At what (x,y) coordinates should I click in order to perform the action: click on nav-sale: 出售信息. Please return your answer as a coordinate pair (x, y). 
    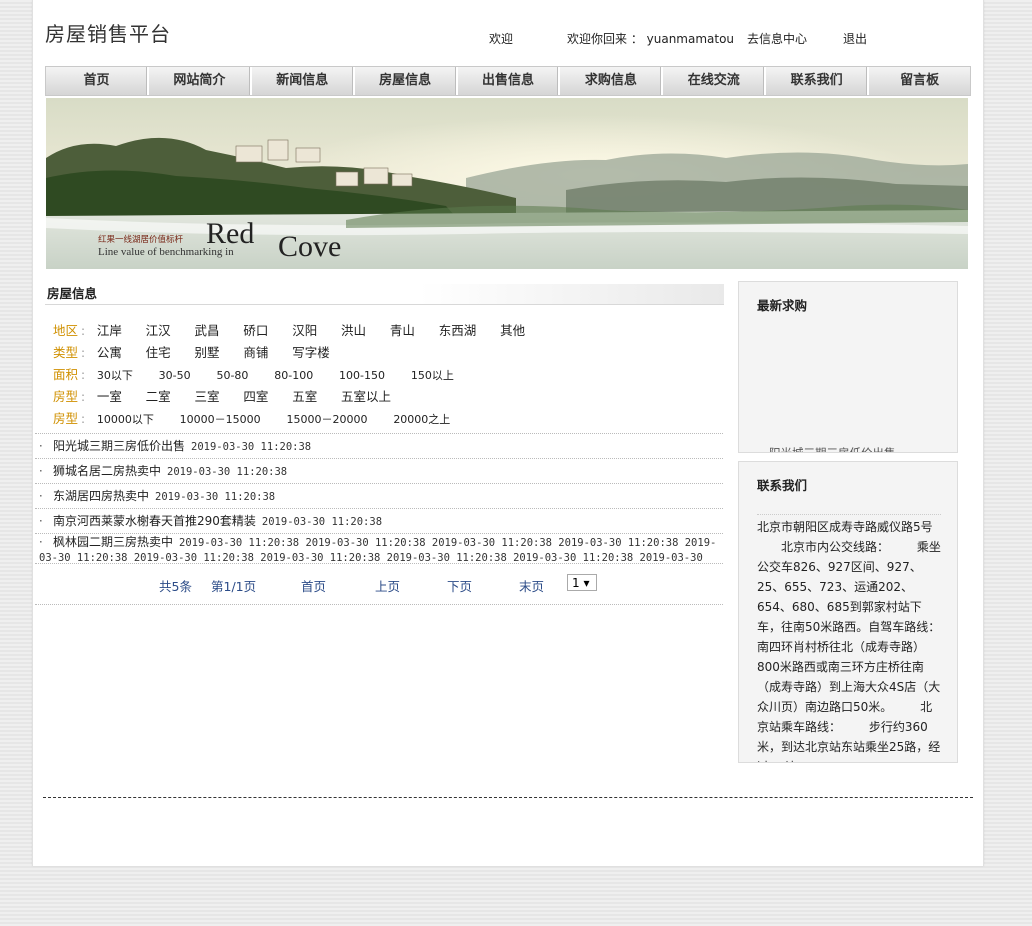
    Looking at the image, I should click on (509, 81).